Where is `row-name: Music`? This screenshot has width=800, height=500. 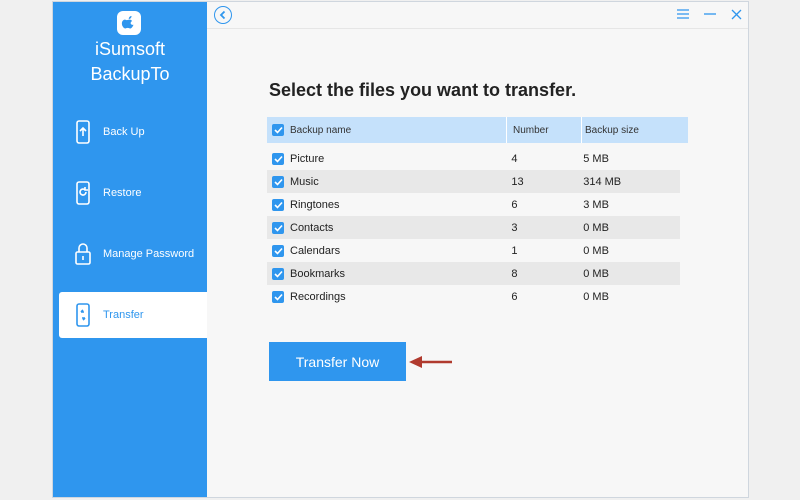
row-name: Music is located at coordinates (304, 181).